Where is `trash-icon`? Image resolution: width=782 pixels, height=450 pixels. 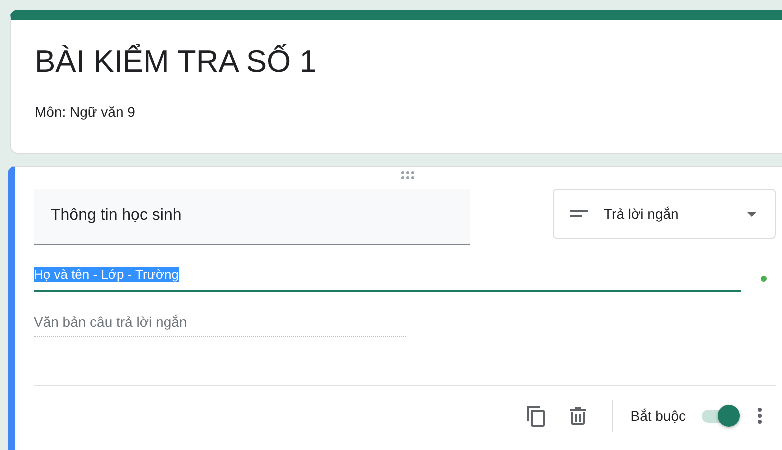
trash-icon is located at coordinates (578, 416).